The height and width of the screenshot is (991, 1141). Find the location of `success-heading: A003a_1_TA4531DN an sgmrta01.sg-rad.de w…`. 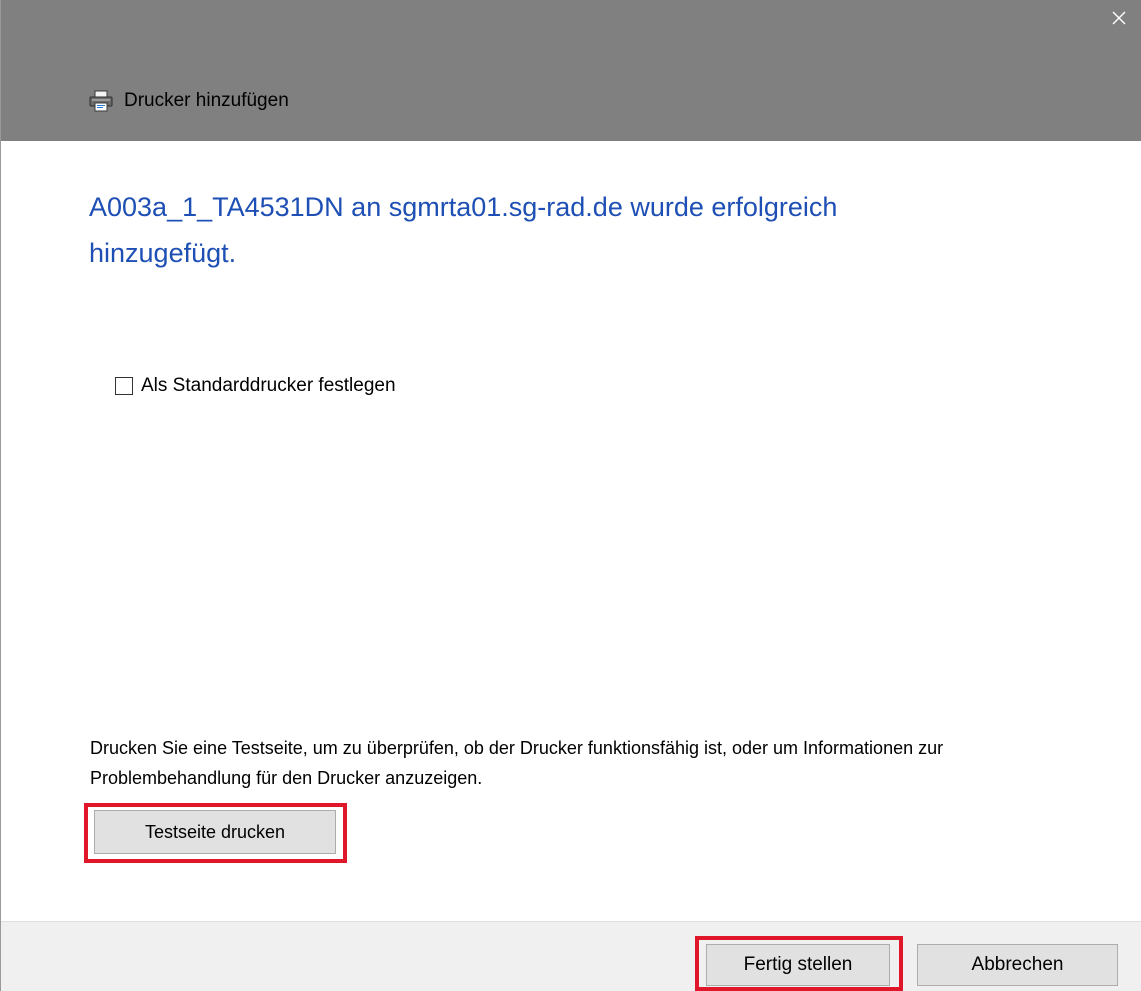

success-heading: A003a_1_TA4531DN an sgmrta01.sg-rad.de w… is located at coordinates (463, 230).